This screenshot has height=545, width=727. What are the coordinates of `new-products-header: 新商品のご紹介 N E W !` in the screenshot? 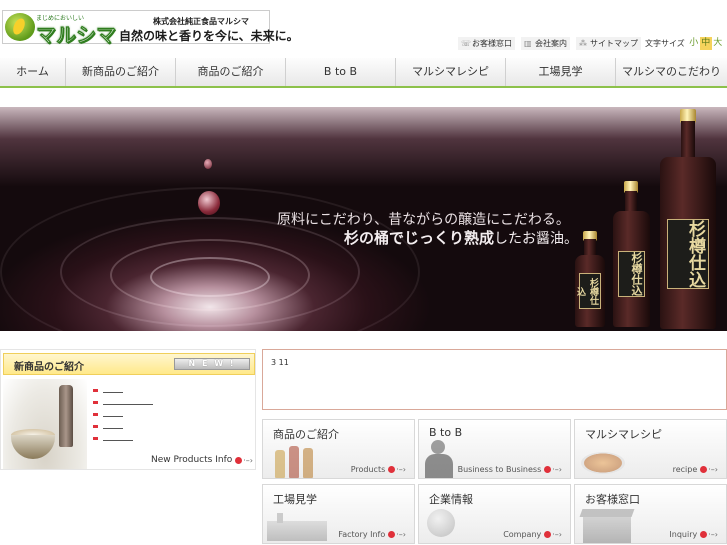 It's located at (129, 364).